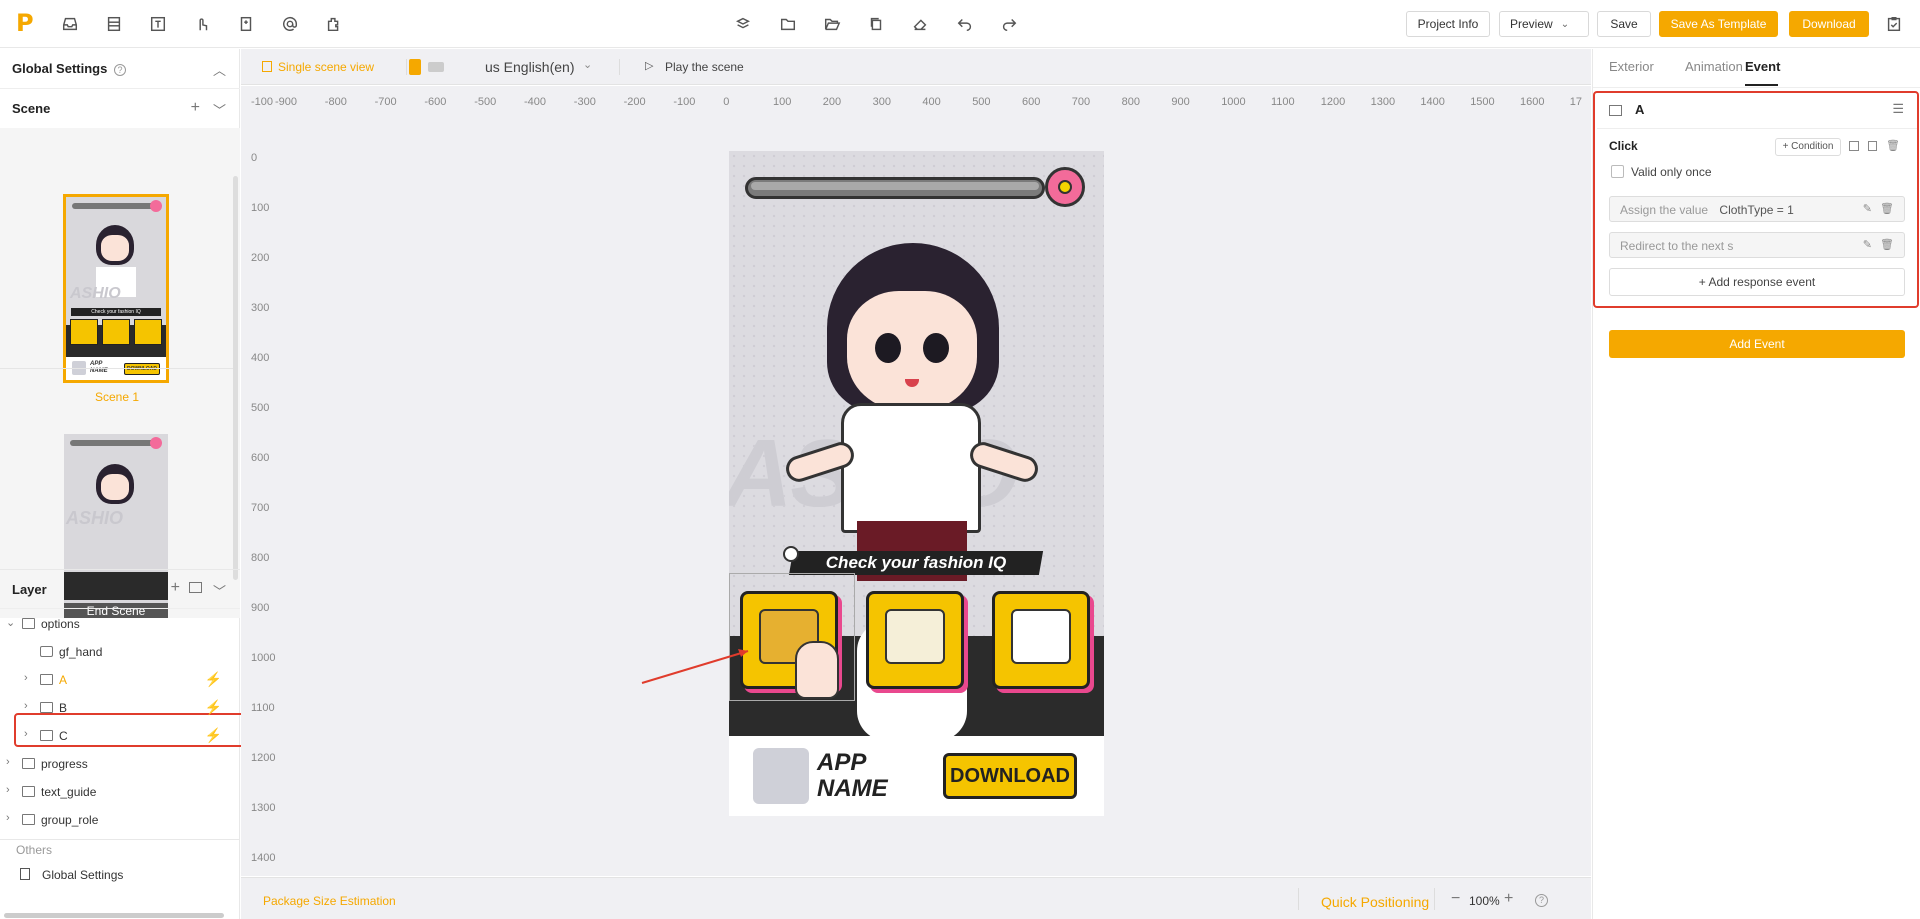  Describe the element at coordinates (10, 622) in the screenshot. I see `chevron-down-icon: ⌄` at that location.